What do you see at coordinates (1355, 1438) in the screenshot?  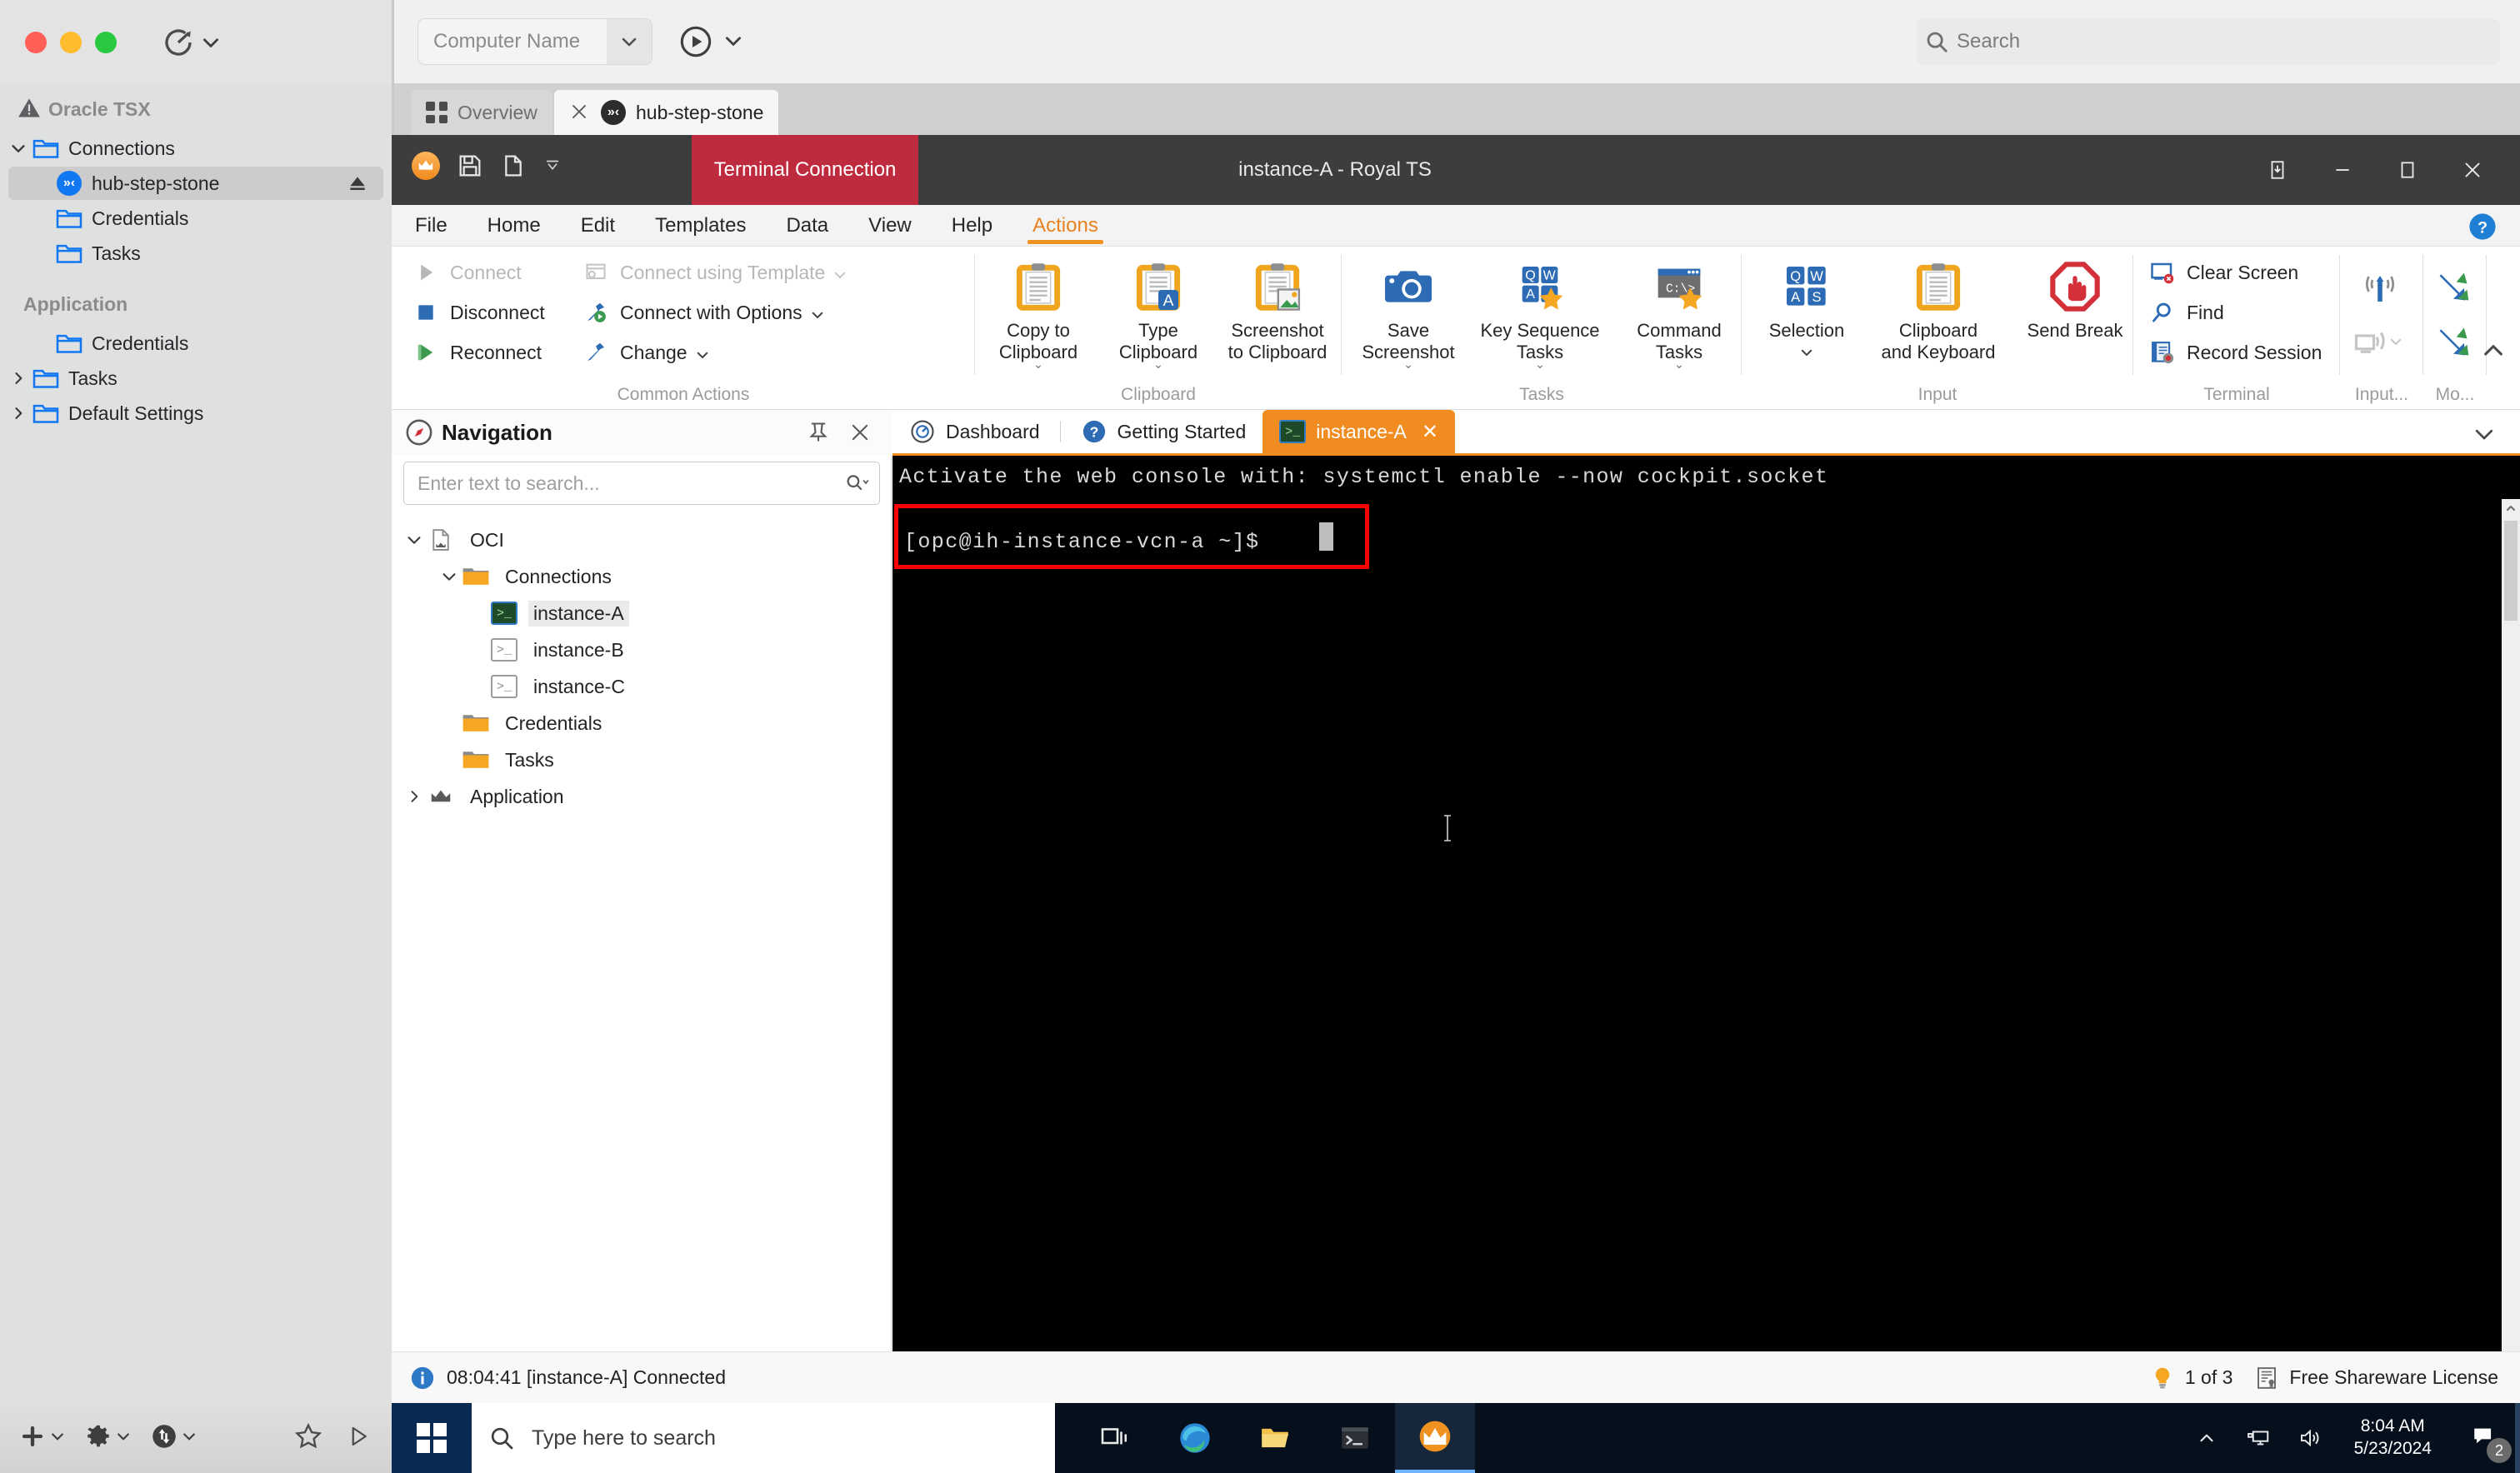 I see `terminal-icon` at bounding box center [1355, 1438].